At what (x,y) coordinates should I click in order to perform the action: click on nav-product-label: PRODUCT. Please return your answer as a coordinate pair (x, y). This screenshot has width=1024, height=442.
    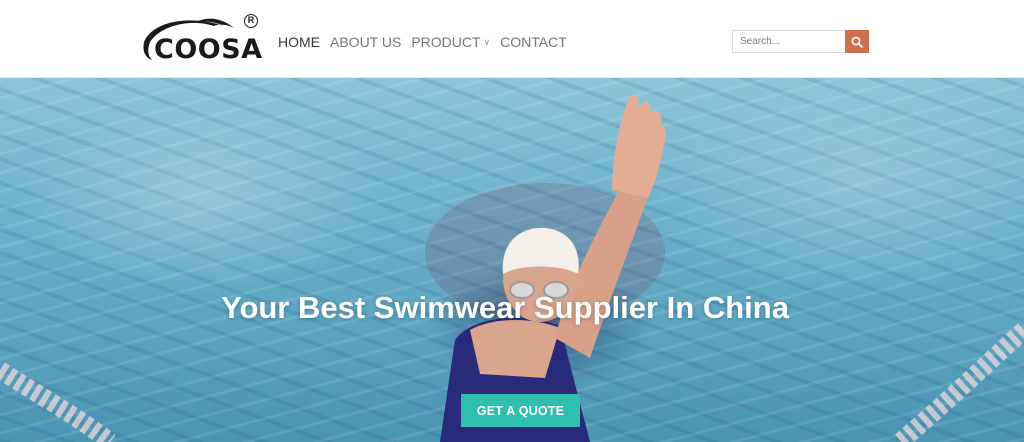
    Looking at the image, I should click on (446, 42).